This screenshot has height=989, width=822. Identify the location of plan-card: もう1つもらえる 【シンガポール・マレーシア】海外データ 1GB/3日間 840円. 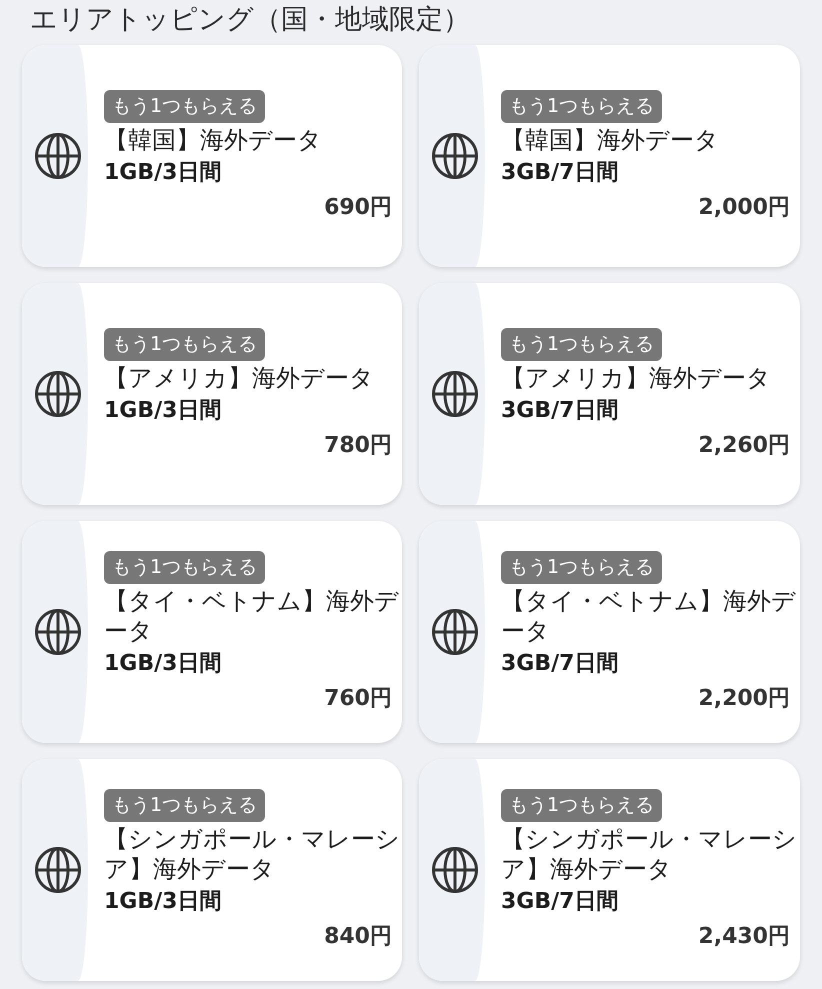
(212, 870).